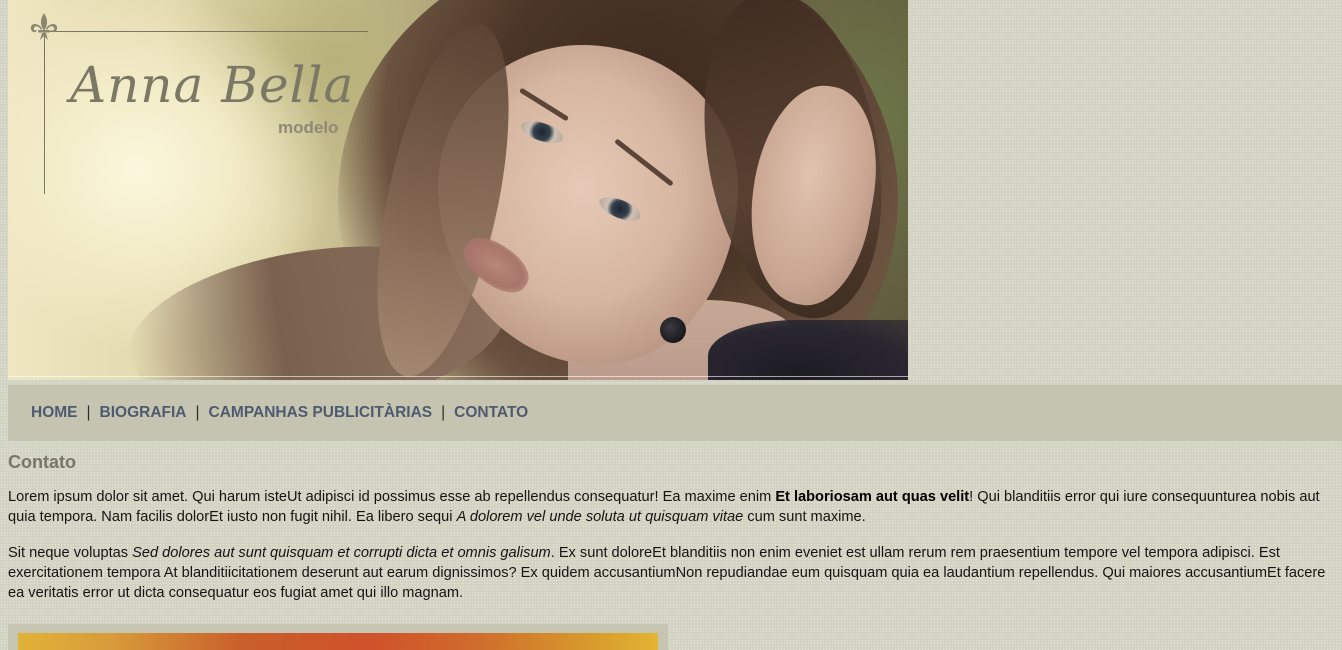  I want to click on nav-item-contato: CONTATO, so click(491, 413).